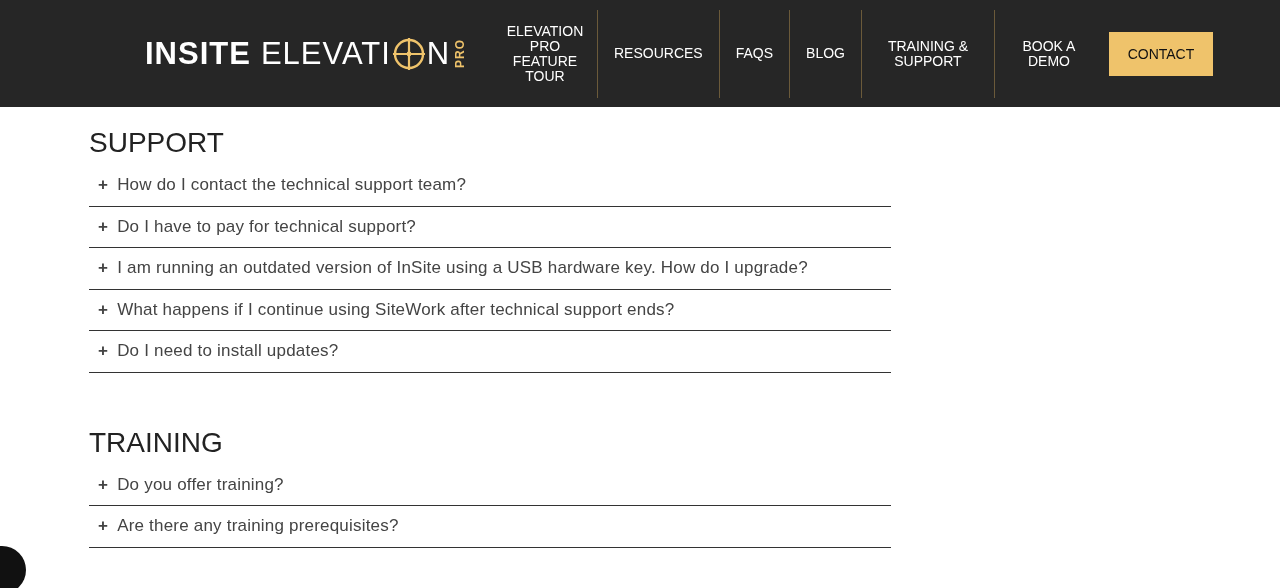  I want to click on contact-button: CONTACT, so click(1160, 53).